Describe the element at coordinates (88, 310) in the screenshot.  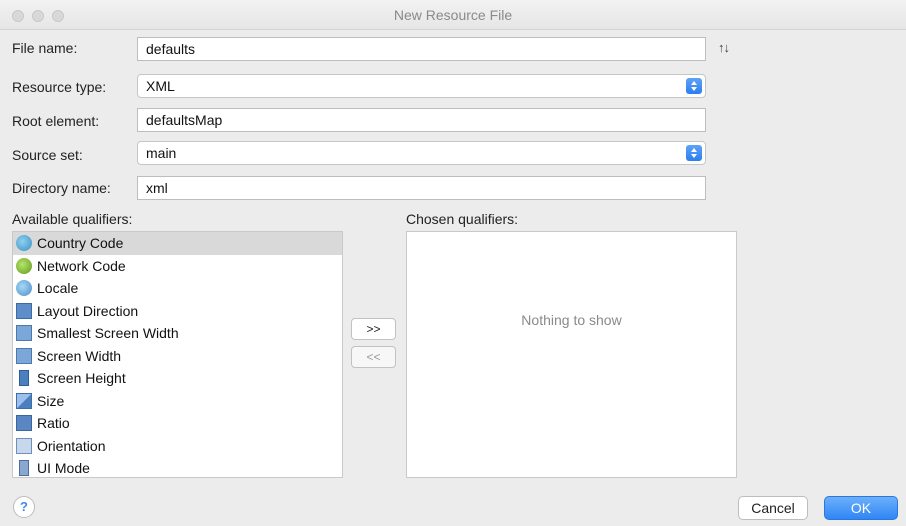
I see `list-item-label: Layout Direction` at that location.